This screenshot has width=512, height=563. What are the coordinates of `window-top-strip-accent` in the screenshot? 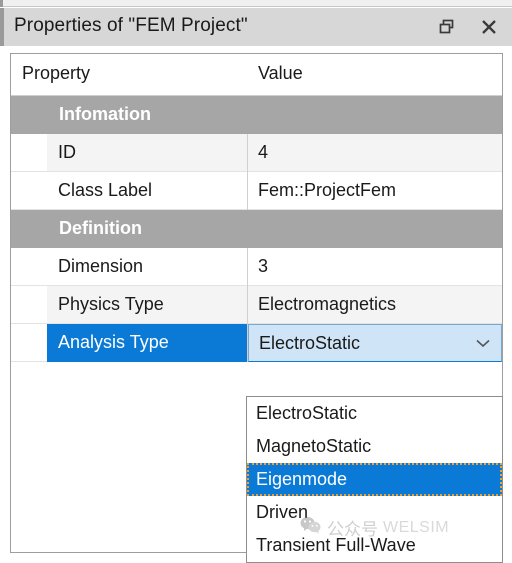 It's located at (1, 3).